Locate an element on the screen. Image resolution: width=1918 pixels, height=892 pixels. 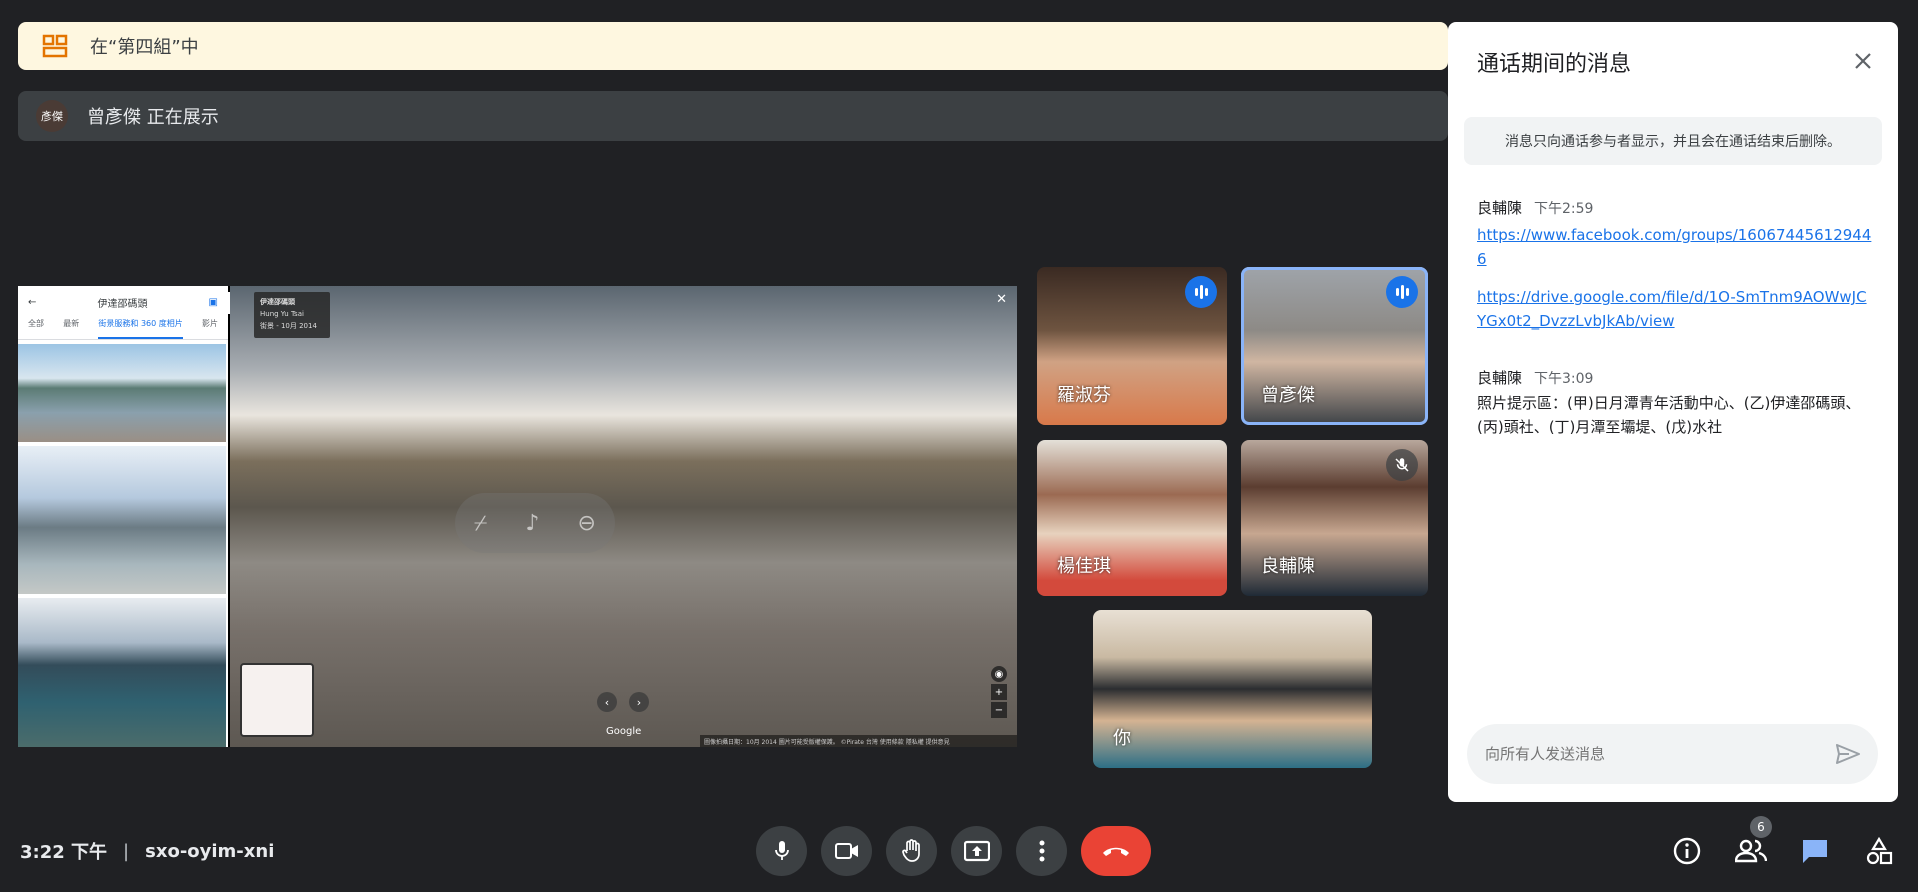
tab-videos: 影片 is located at coordinates (209, 323).